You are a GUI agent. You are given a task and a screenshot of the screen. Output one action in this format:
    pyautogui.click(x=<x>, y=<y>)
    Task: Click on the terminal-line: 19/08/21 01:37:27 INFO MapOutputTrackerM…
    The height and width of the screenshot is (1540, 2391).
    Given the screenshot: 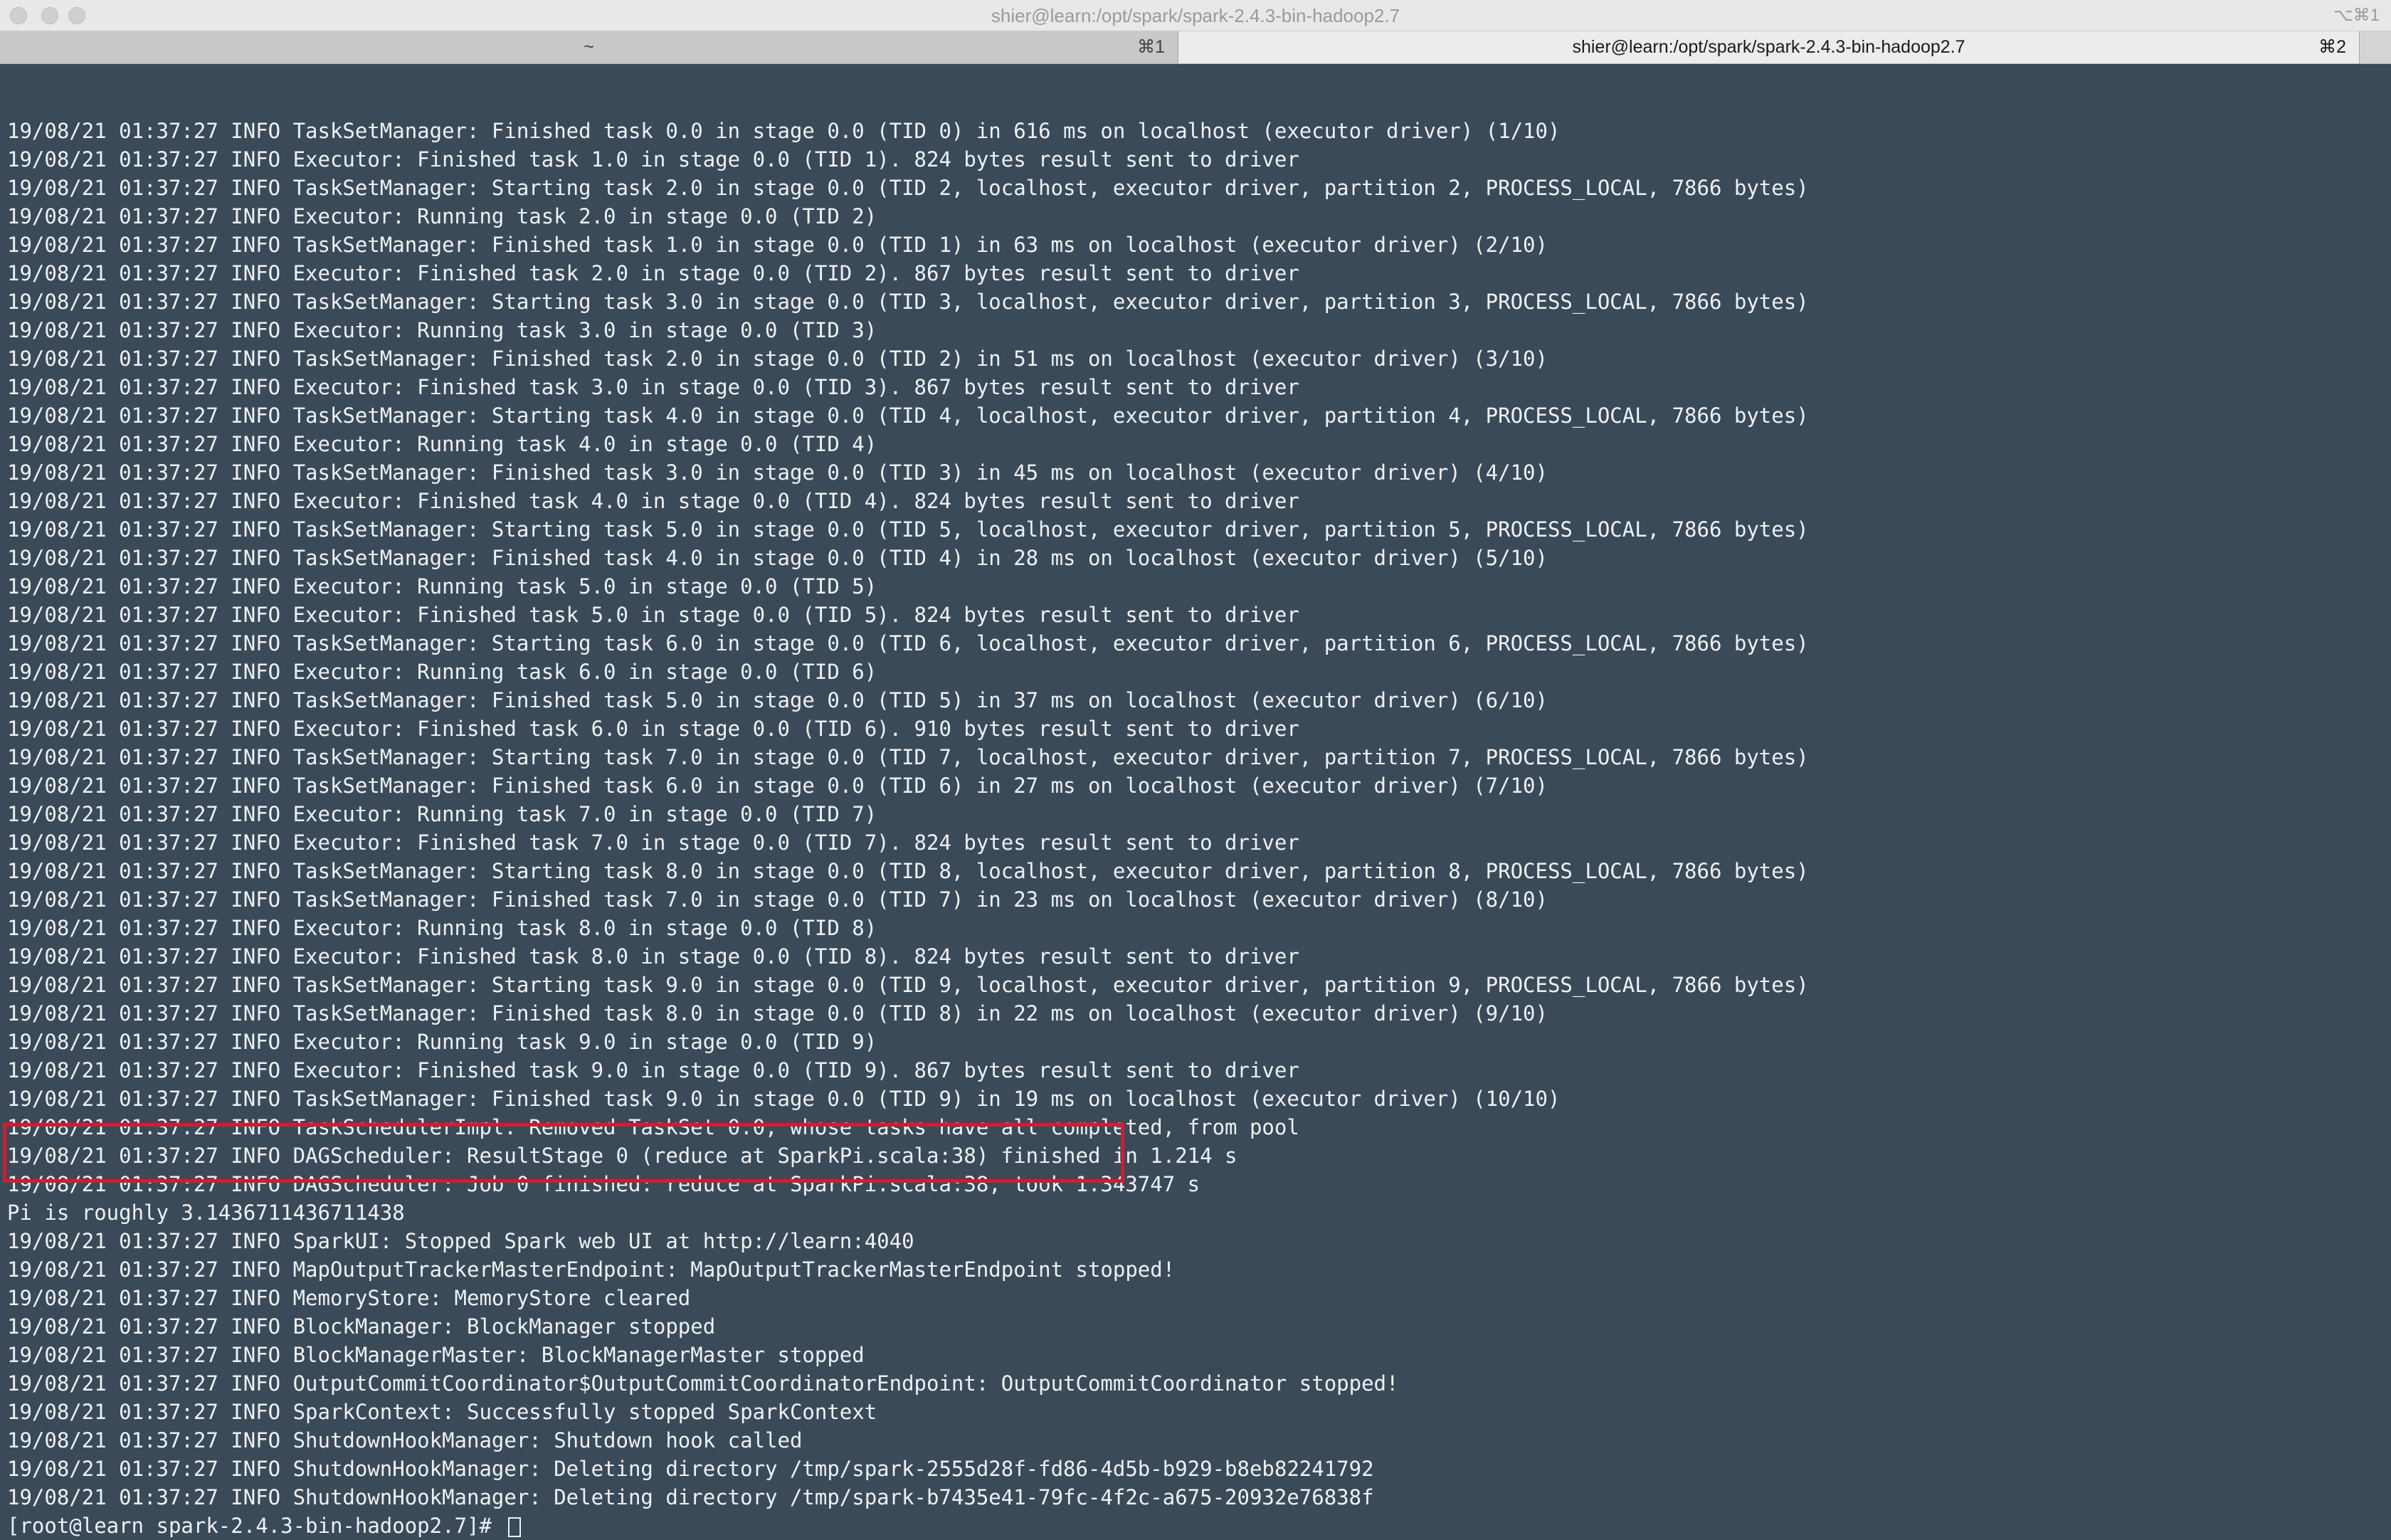 What is the action you would take?
    pyautogui.click(x=591, y=1269)
    